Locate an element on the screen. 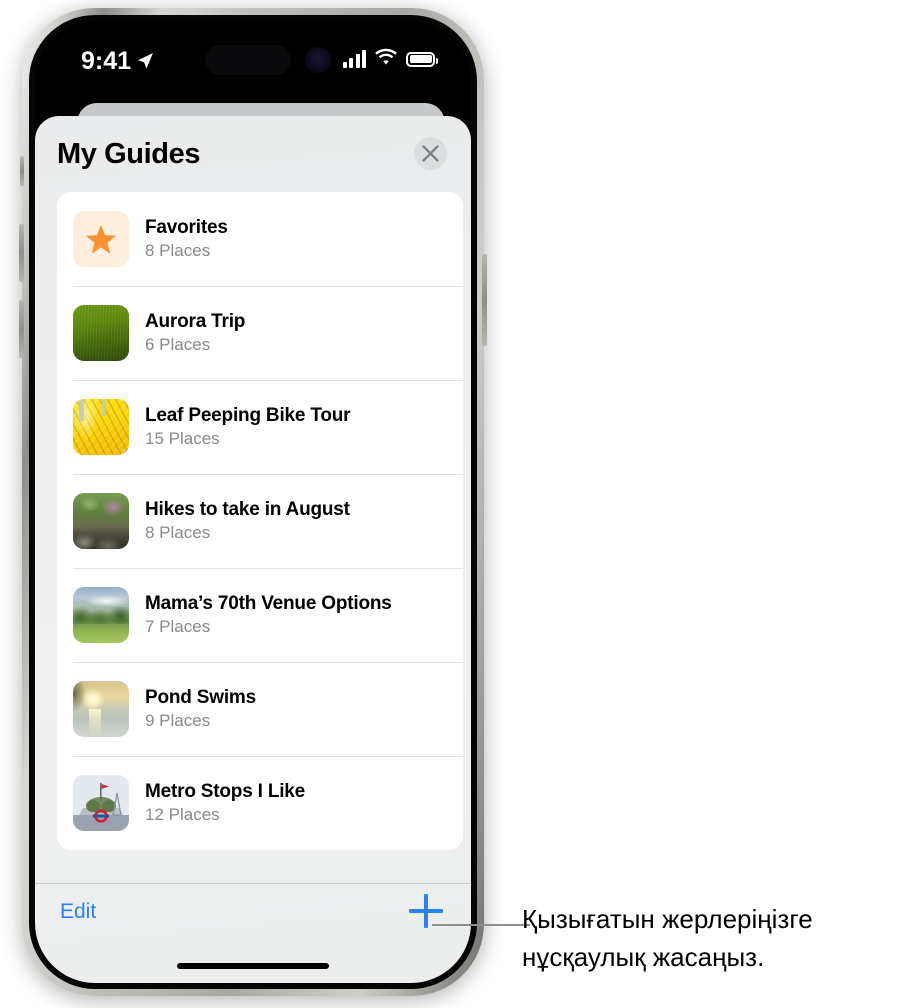 This screenshot has width=918, height=1008. guide-place-count: 9 Places is located at coordinates (178, 720).